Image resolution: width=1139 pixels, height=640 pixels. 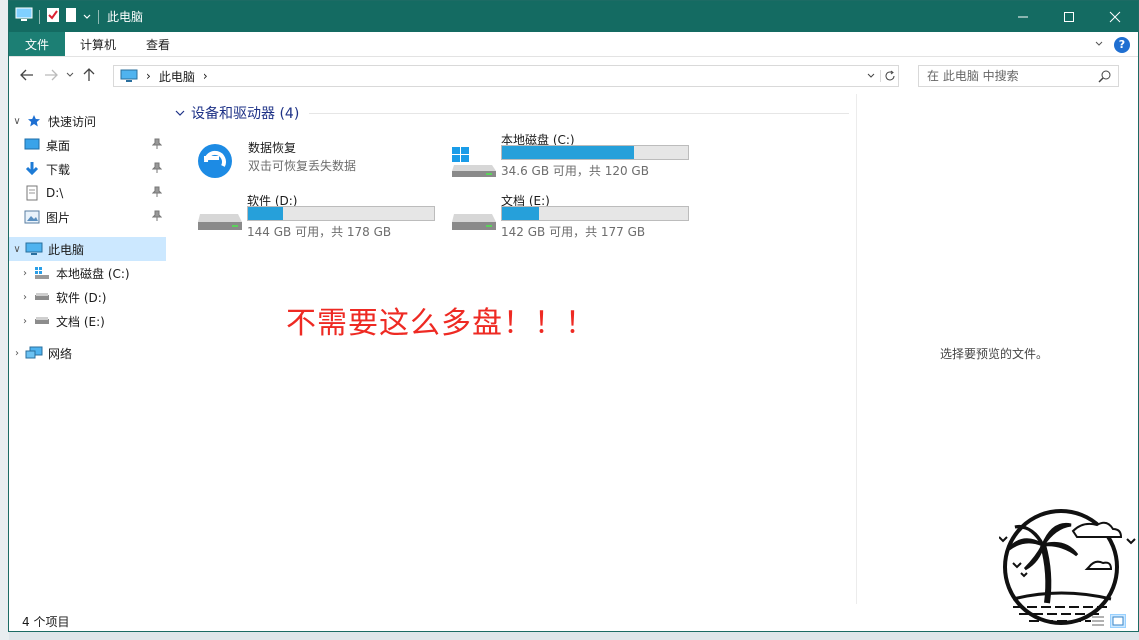 What do you see at coordinates (58, 169) in the screenshot?
I see `nav-label: 下载` at bounding box center [58, 169].